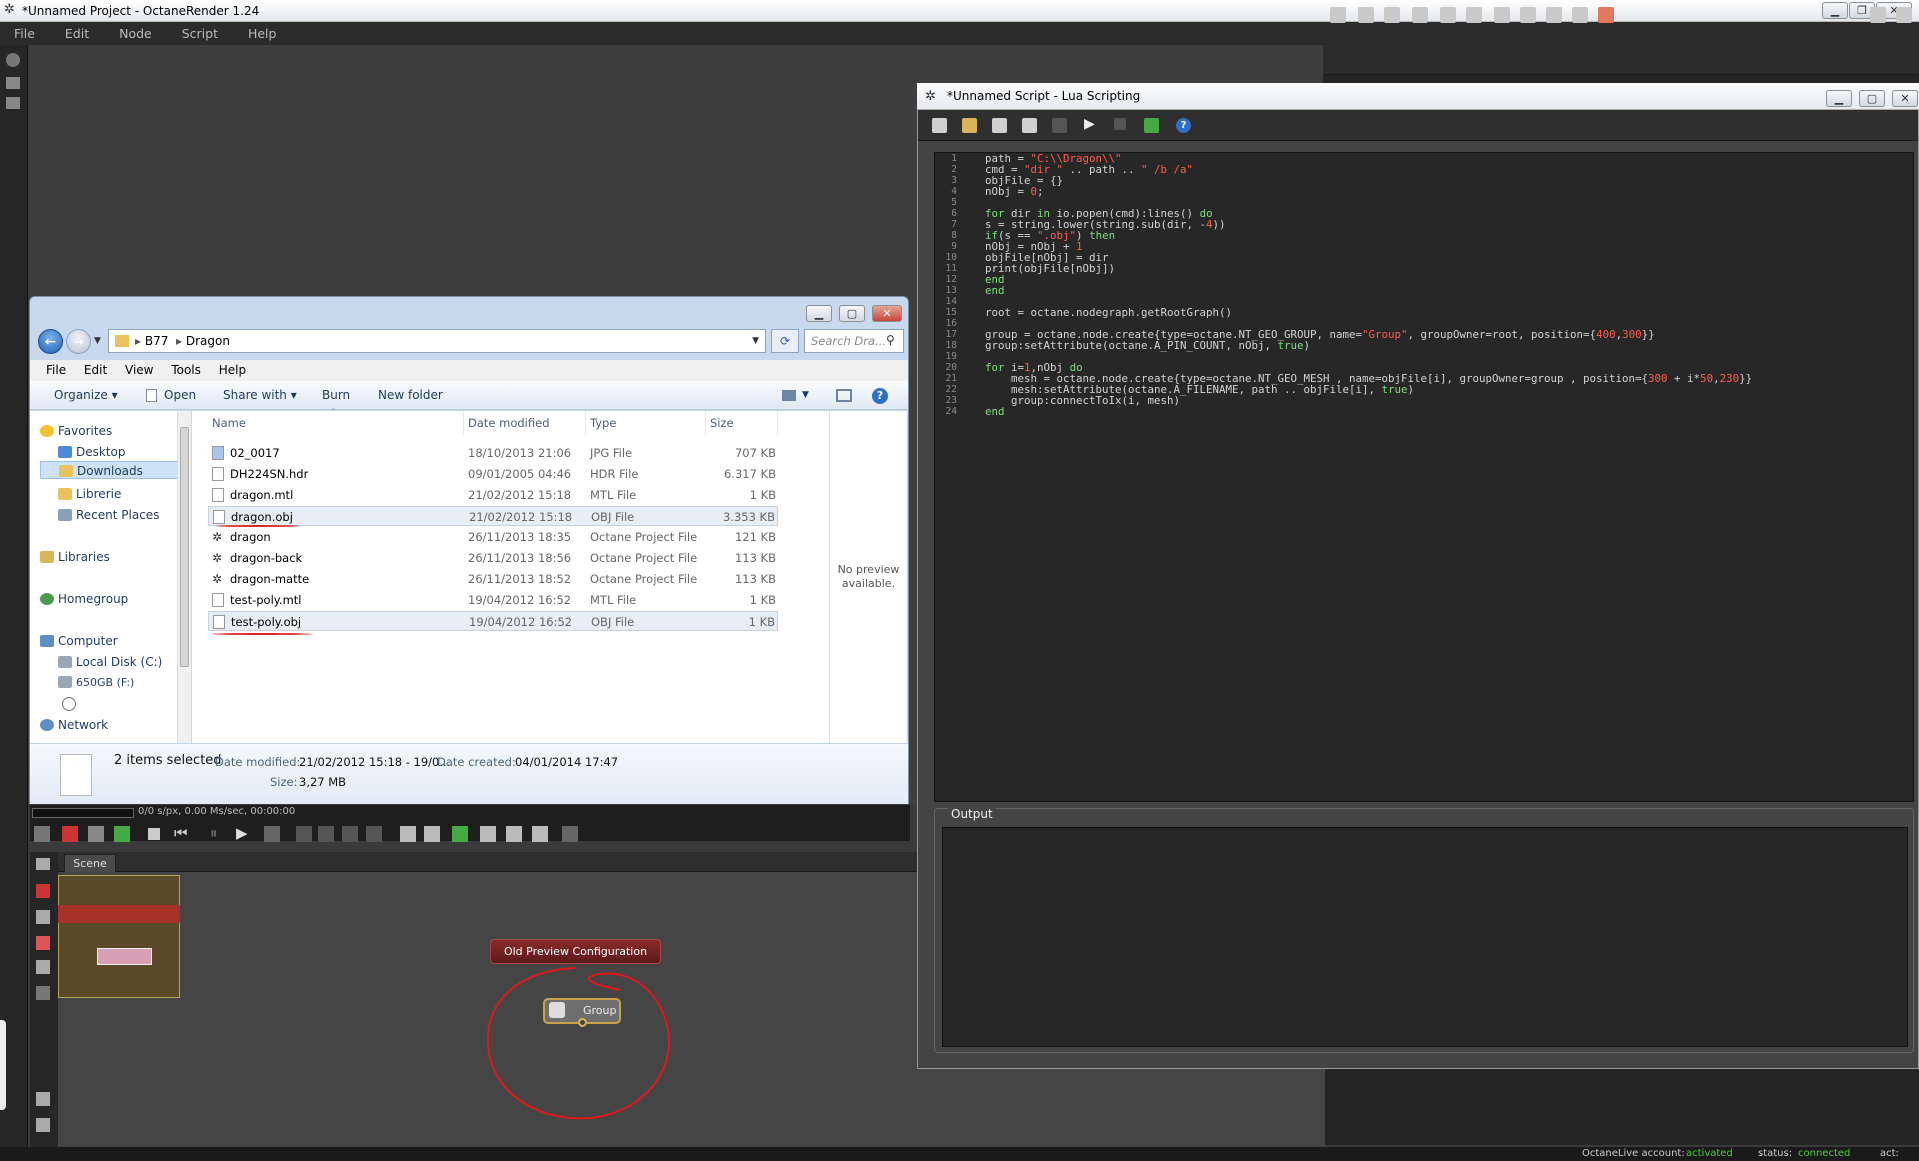 The height and width of the screenshot is (1161, 1919). What do you see at coordinates (1878, 15) in the screenshot?
I see `wrench-icon` at bounding box center [1878, 15].